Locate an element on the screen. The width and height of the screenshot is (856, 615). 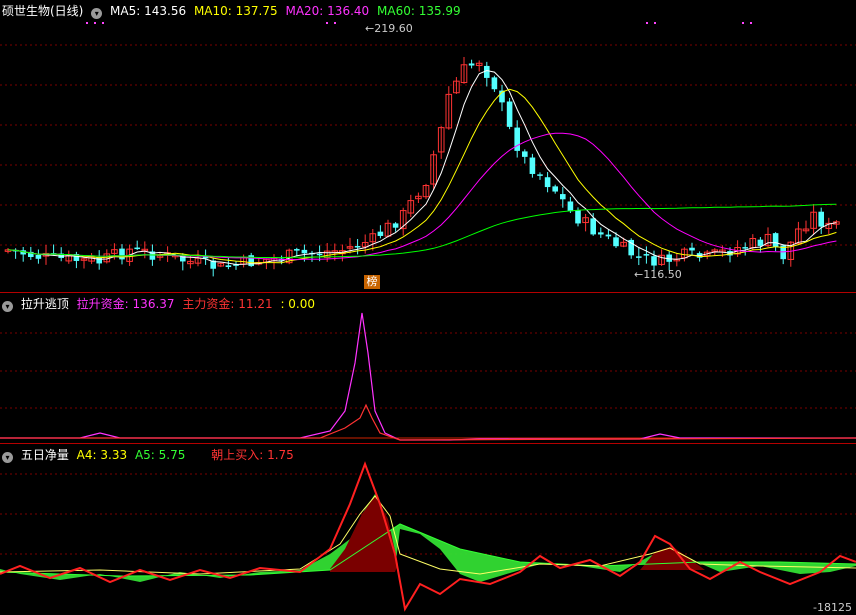
zhuli-legend: 主力资金: 11.21 is located at coordinates (227, 304).